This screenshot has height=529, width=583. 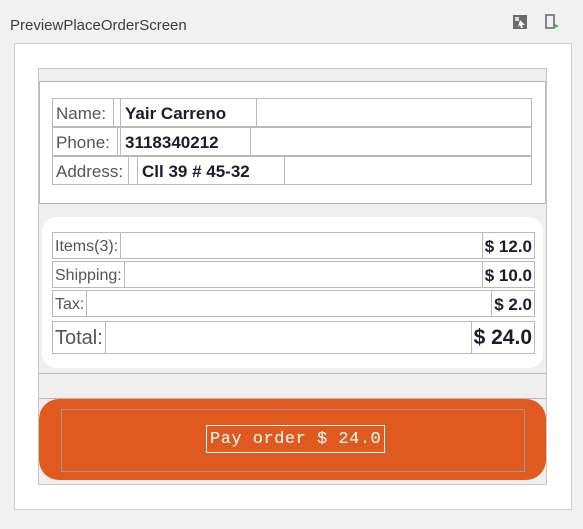 I want to click on customer-address: Cll 39 # 45-32, so click(x=211, y=170).